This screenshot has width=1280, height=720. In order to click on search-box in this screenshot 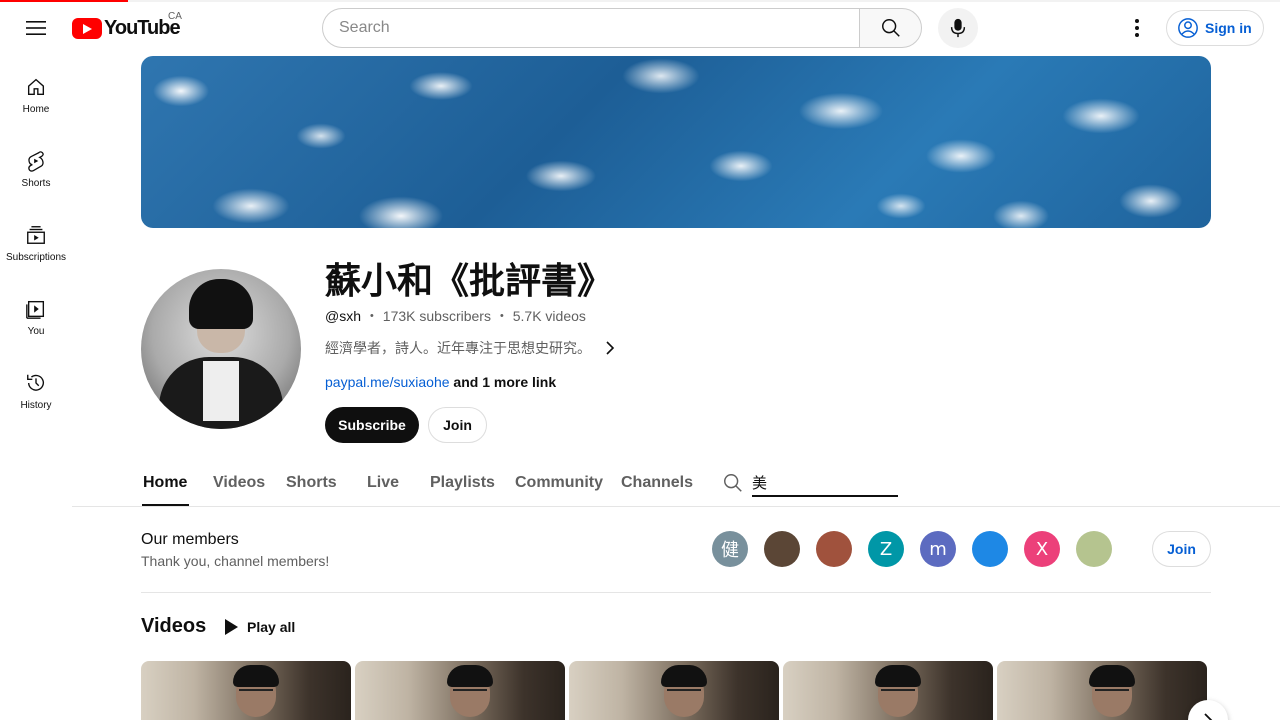, I will do `click(622, 28)`.